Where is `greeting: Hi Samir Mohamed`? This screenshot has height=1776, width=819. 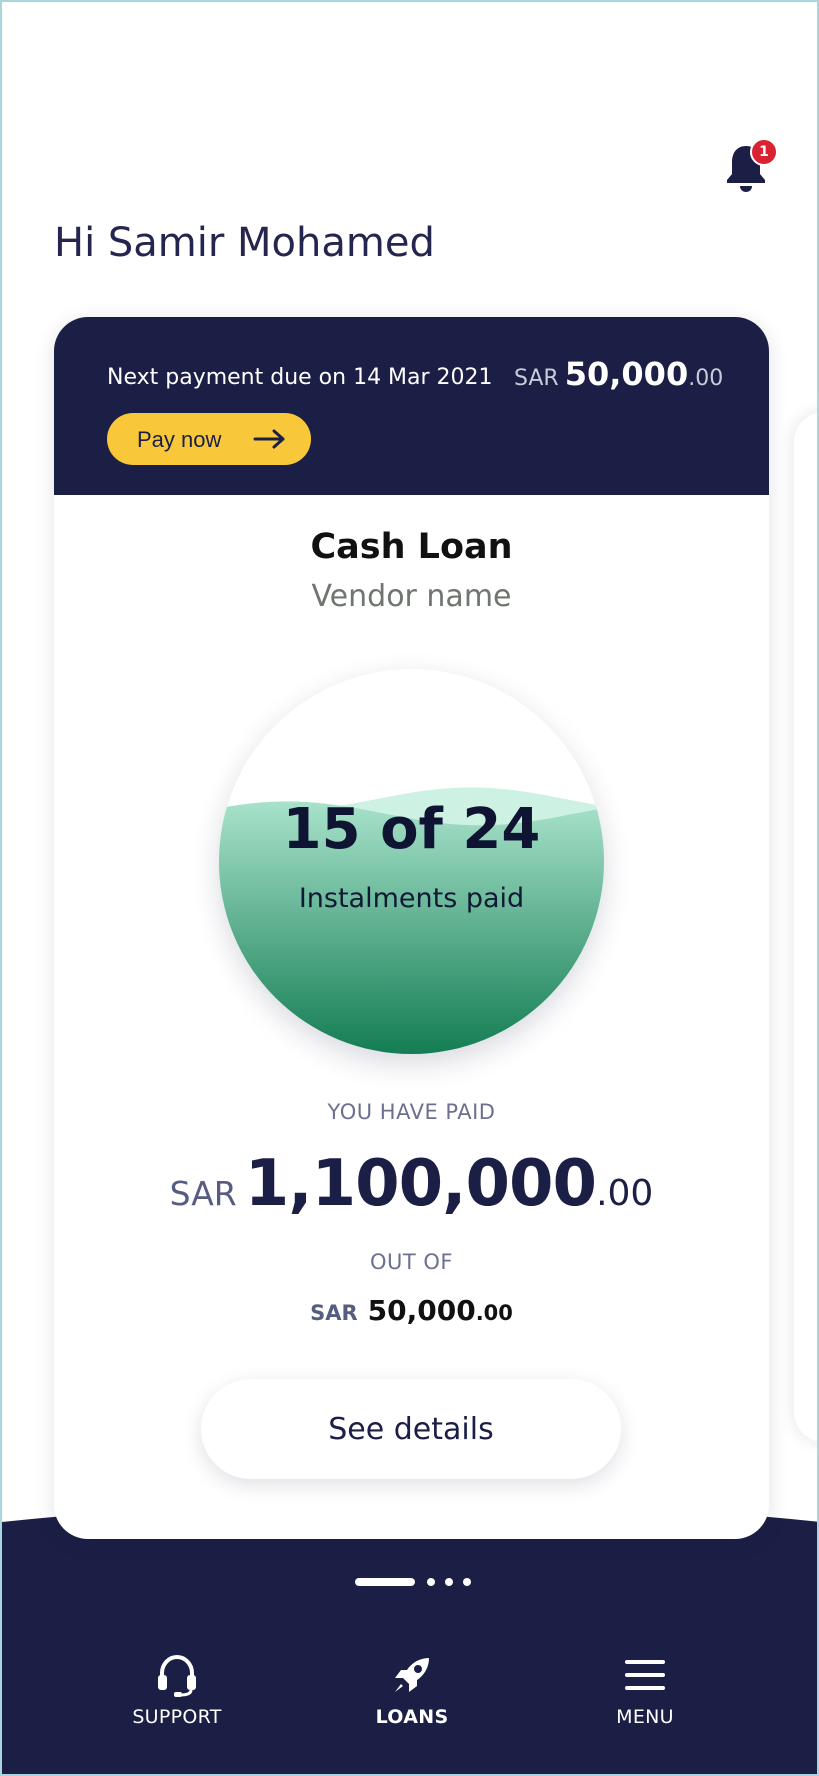 greeting: Hi Samir Mohamed is located at coordinates (244, 243).